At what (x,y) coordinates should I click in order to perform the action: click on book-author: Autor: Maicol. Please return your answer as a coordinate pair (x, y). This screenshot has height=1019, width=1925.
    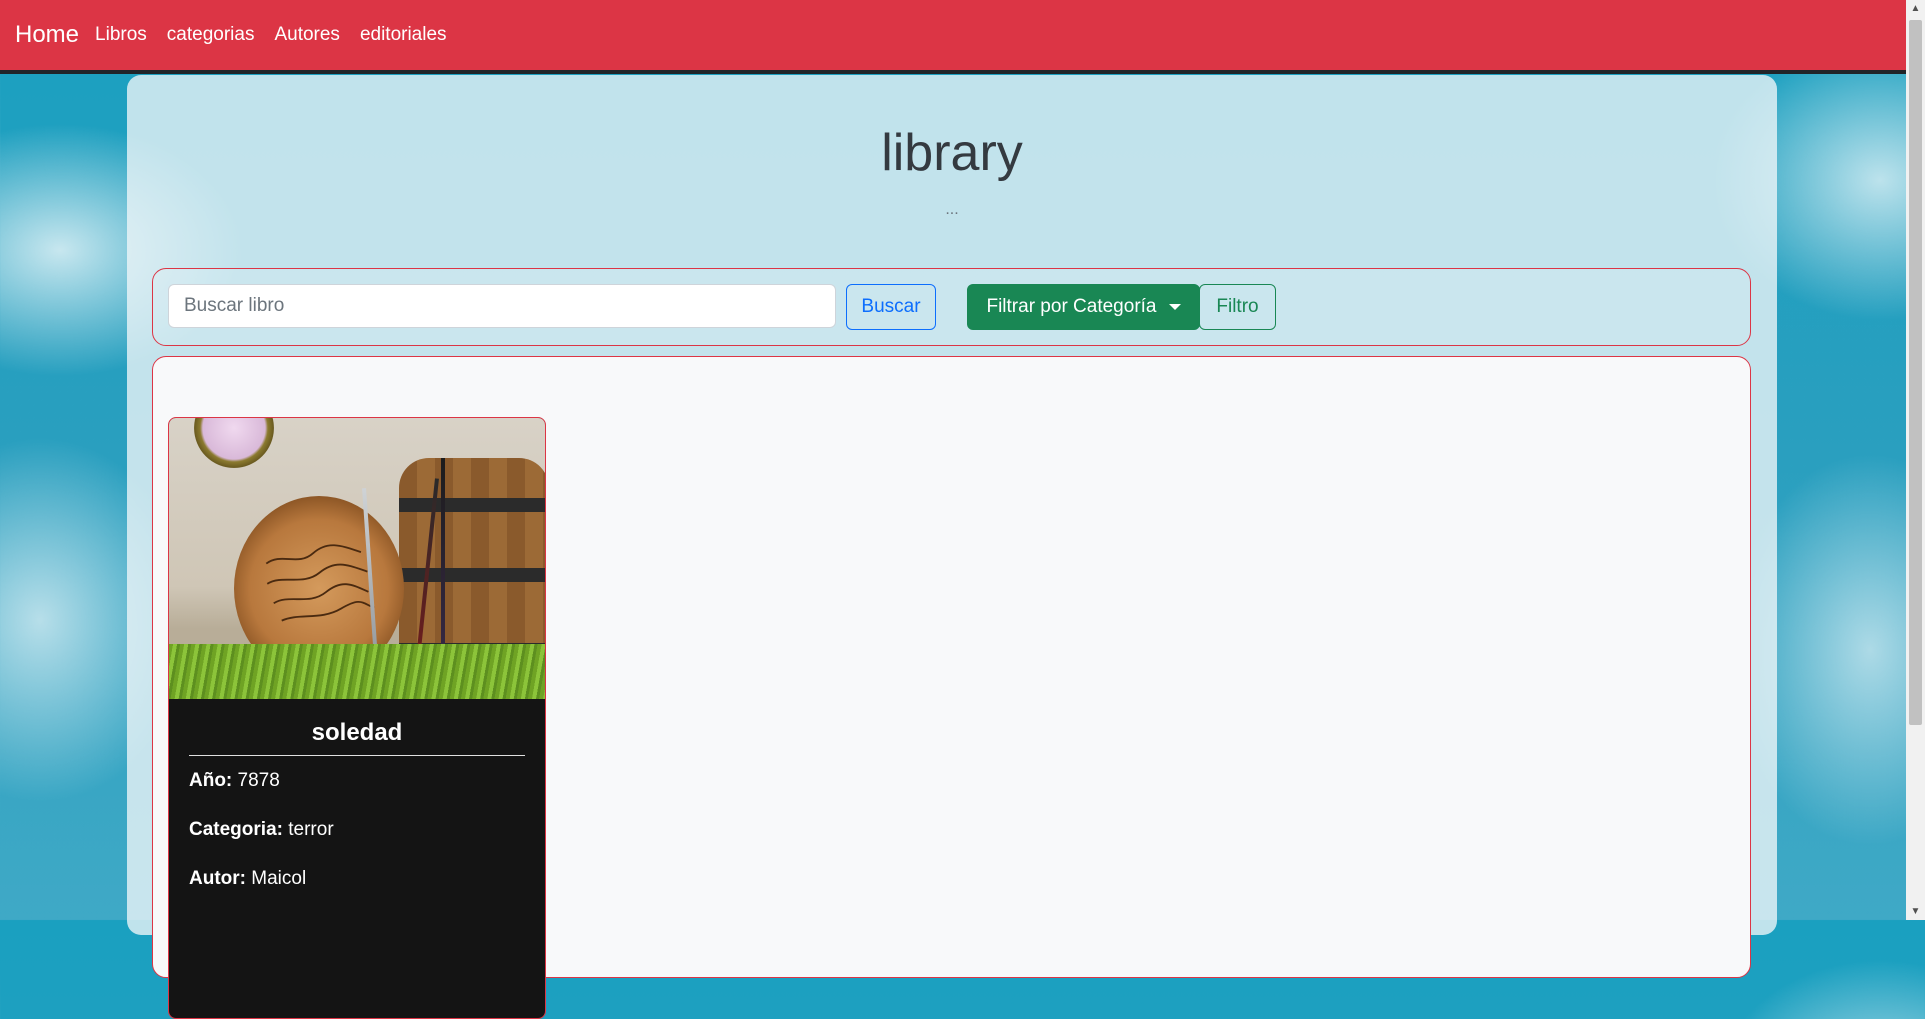
    Looking at the image, I should click on (357, 879).